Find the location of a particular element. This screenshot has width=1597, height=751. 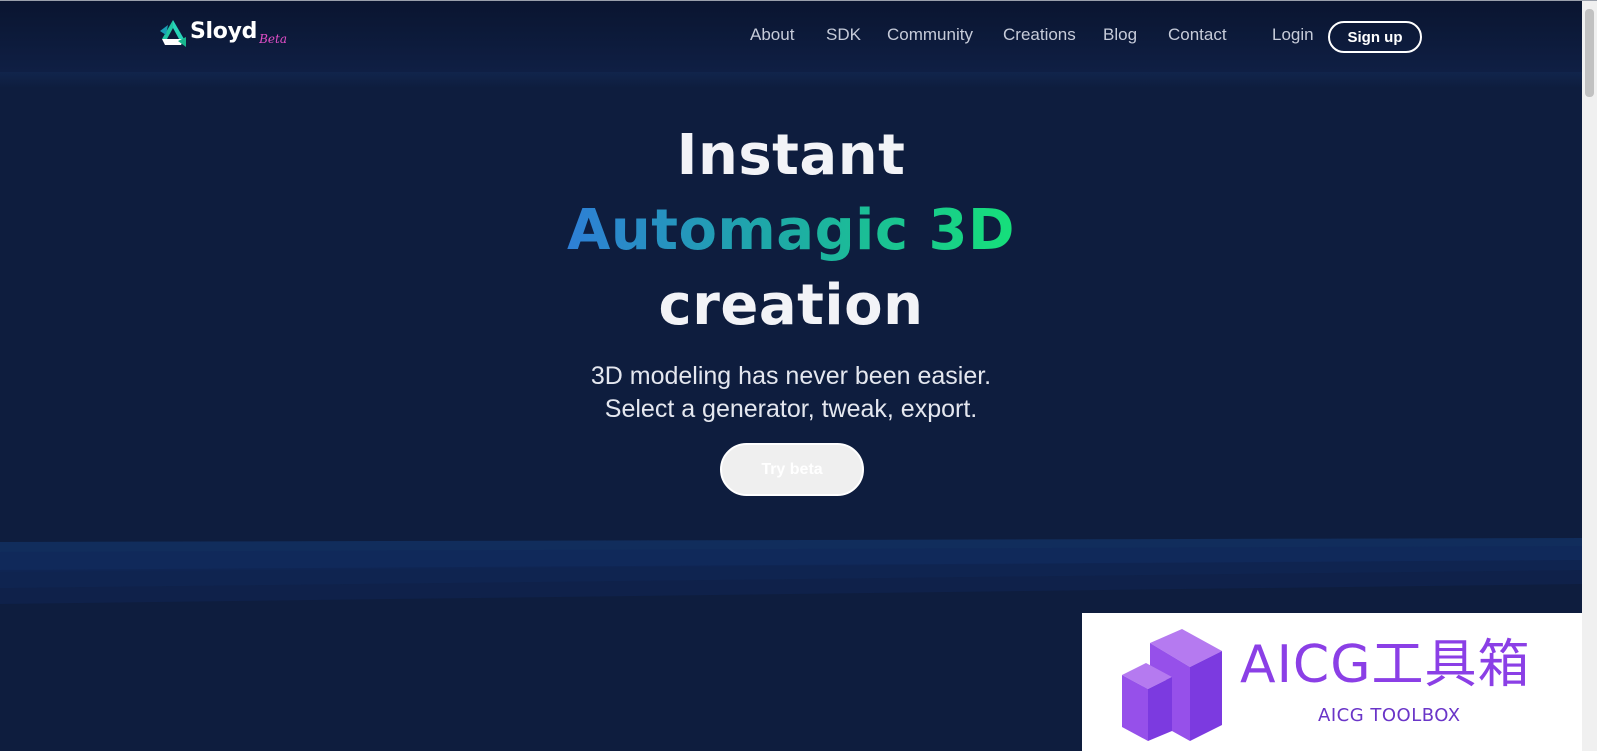

nav-link-creations: Creations is located at coordinates (1039, 35).